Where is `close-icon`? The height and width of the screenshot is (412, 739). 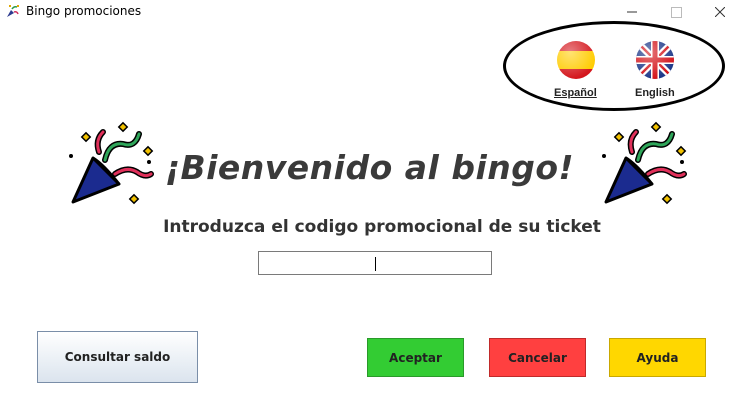 close-icon is located at coordinates (720, 12).